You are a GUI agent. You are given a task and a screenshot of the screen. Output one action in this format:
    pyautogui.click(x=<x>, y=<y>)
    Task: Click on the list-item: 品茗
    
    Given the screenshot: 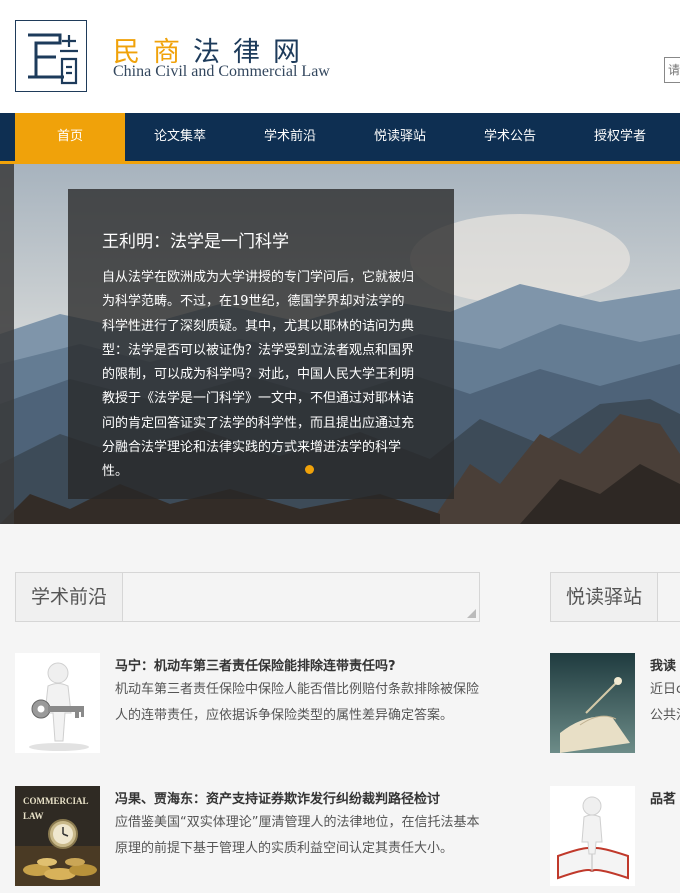 What is the action you would take?
    pyautogui.click(x=615, y=836)
    